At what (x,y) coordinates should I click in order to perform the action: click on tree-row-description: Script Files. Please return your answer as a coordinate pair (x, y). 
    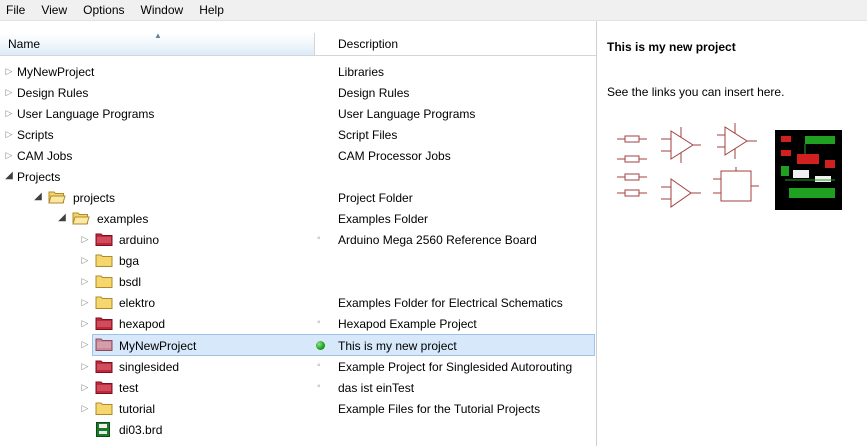
    Looking at the image, I should click on (368, 135).